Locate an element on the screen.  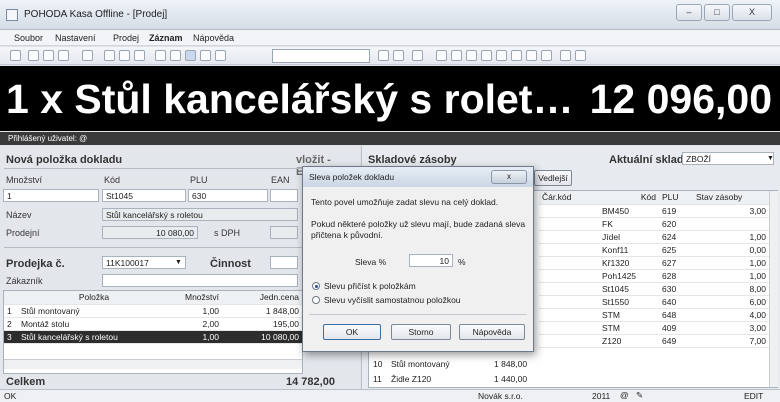
minimize-button: – is located at coordinates (689, 12).